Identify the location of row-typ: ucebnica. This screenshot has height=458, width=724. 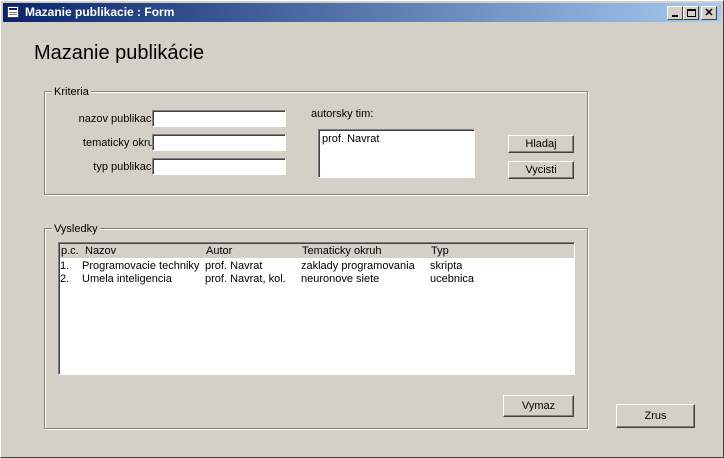
(452, 279).